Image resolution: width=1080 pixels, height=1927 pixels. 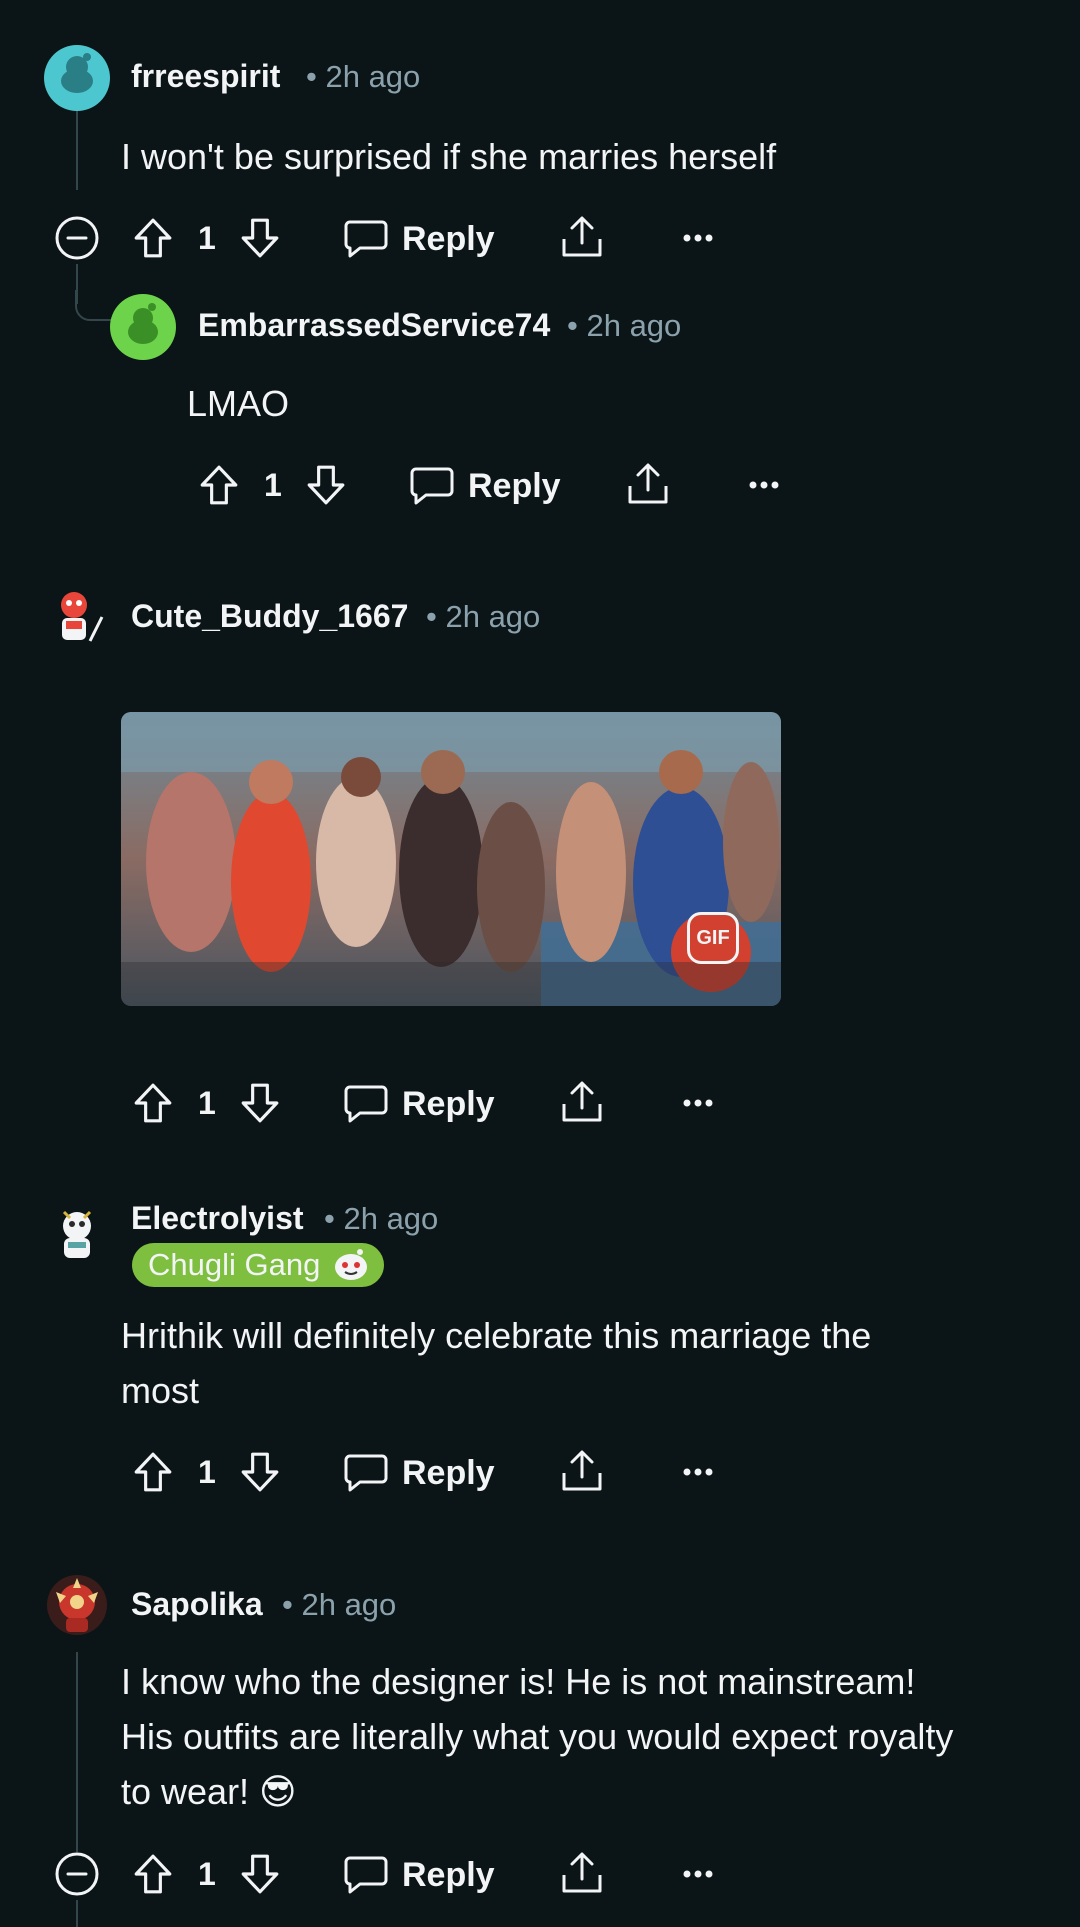 I want to click on username: Sapolika, so click(x=197, y=1604).